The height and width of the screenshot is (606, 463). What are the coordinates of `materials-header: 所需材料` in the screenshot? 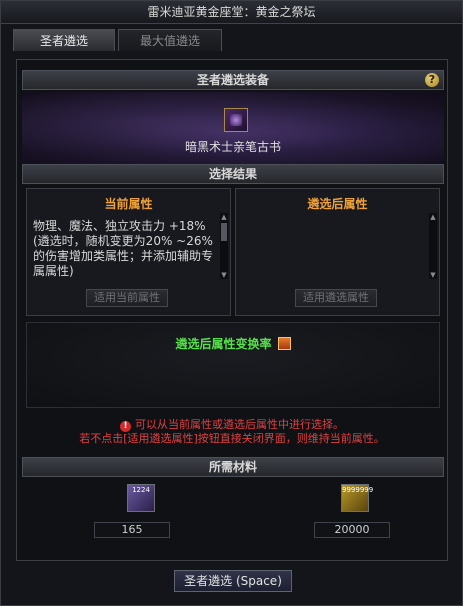 It's located at (233, 467).